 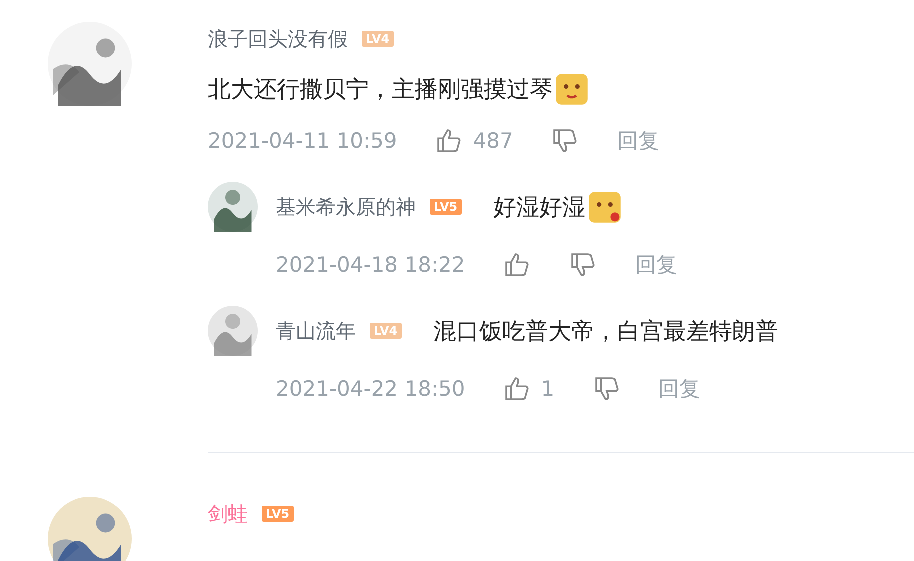 I want to click on username: 剑蛙, so click(x=228, y=514).